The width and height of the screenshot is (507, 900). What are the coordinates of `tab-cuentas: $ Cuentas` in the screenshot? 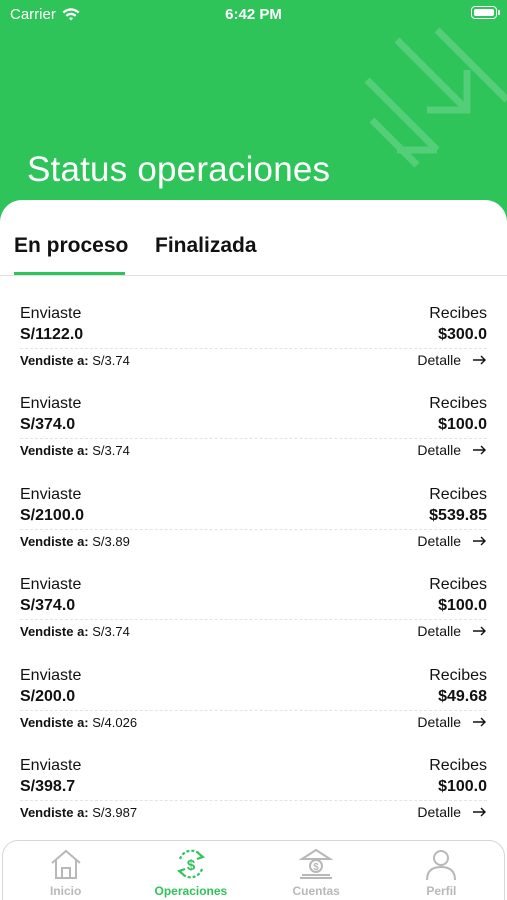 It's located at (316, 870).